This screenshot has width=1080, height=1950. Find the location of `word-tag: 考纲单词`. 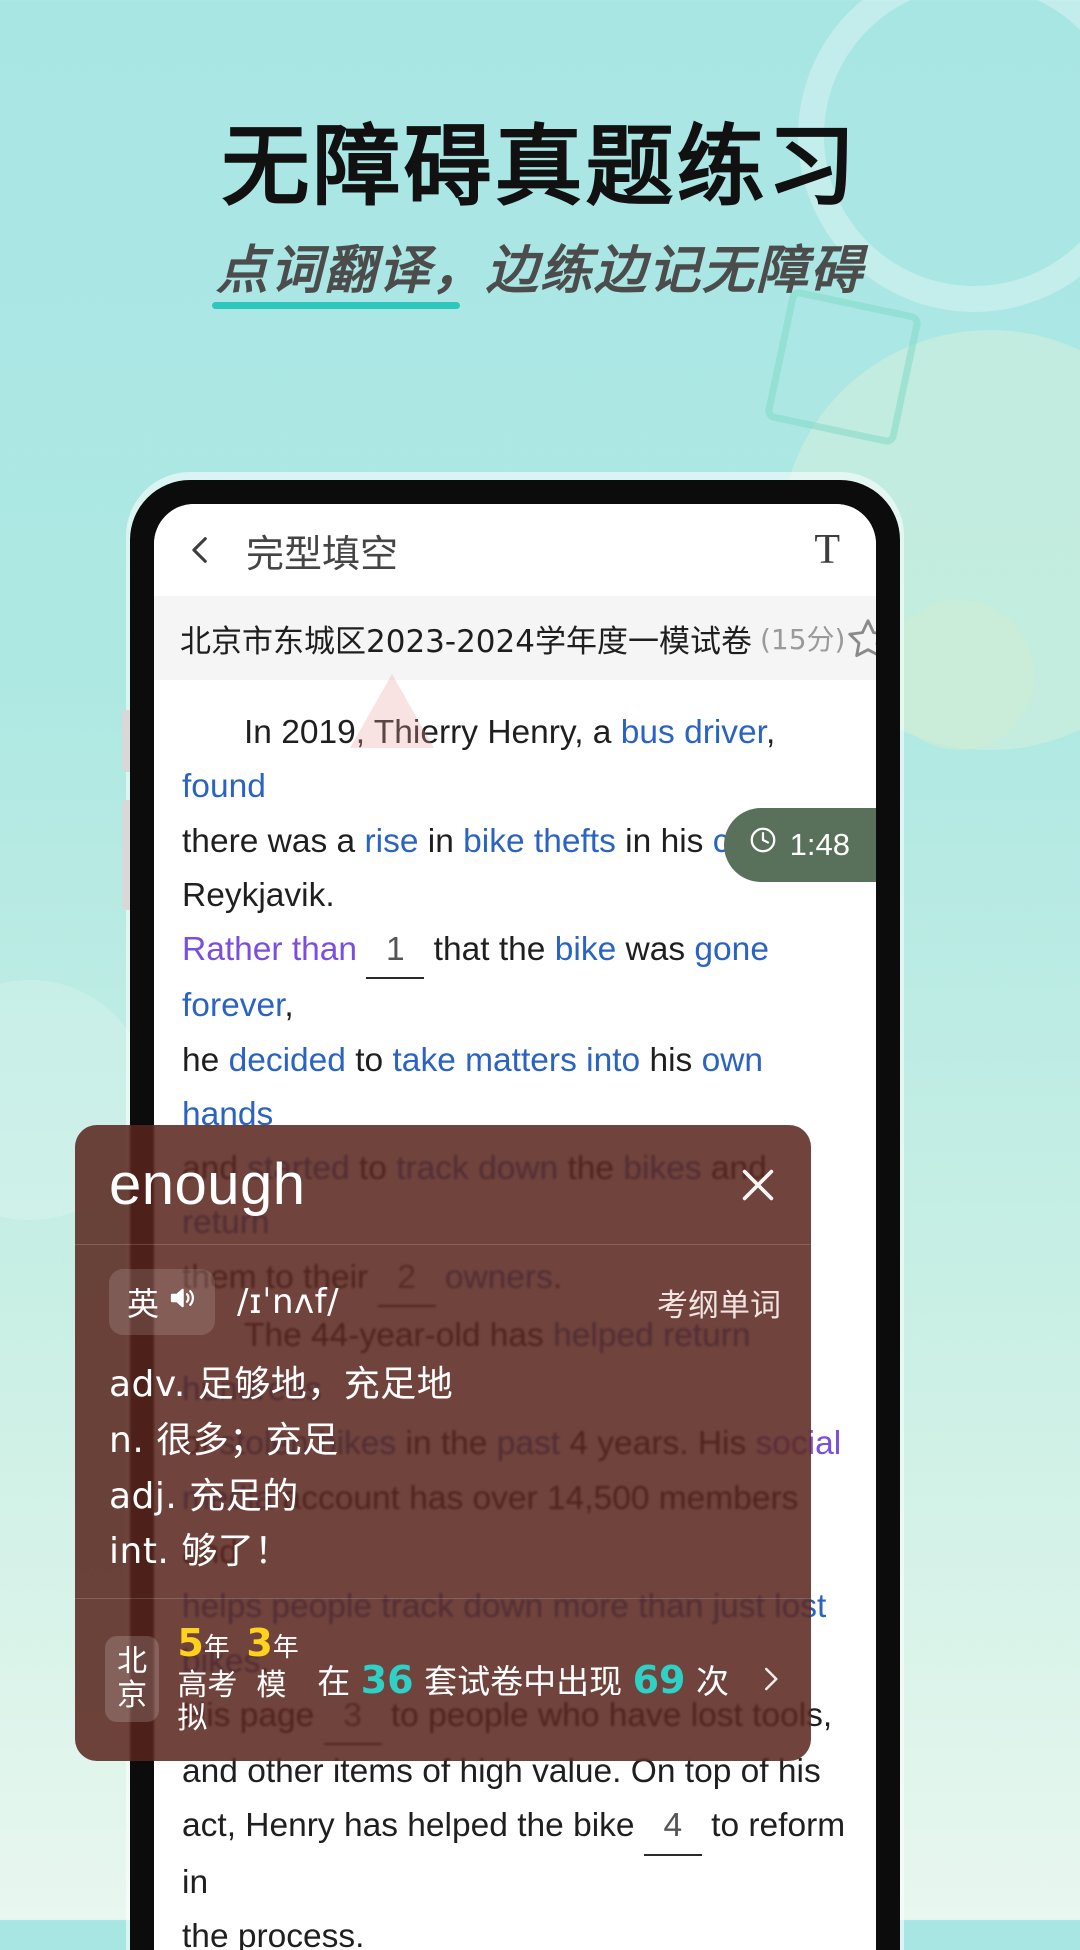

word-tag: 考纲单词 is located at coordinates (719, 1305).